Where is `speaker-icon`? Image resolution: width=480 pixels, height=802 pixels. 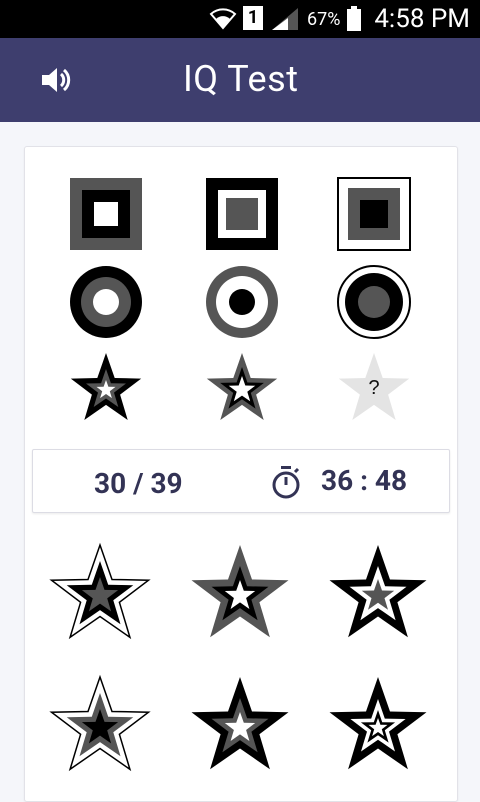
speaker-icon is located at coordinates (56, 80).